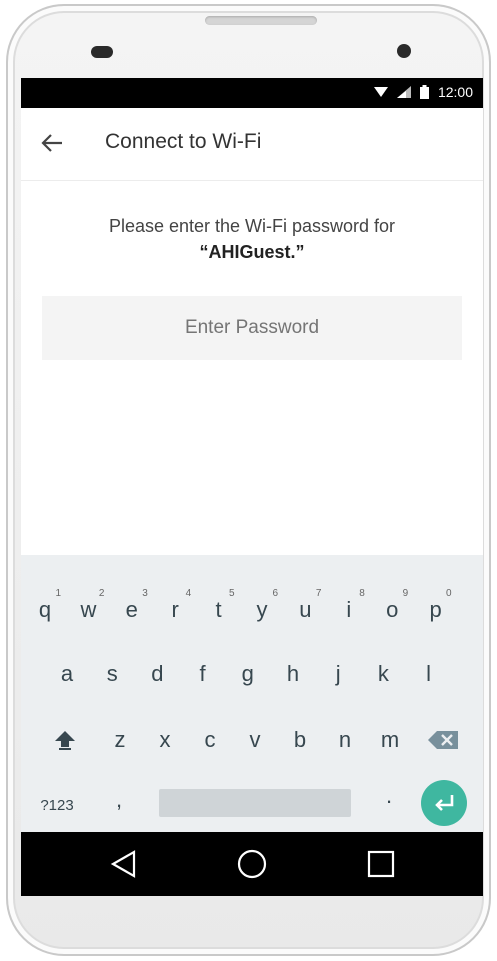 This screenshot has height=961, width=497. I want to click on key-b: b, so click(300, 740).